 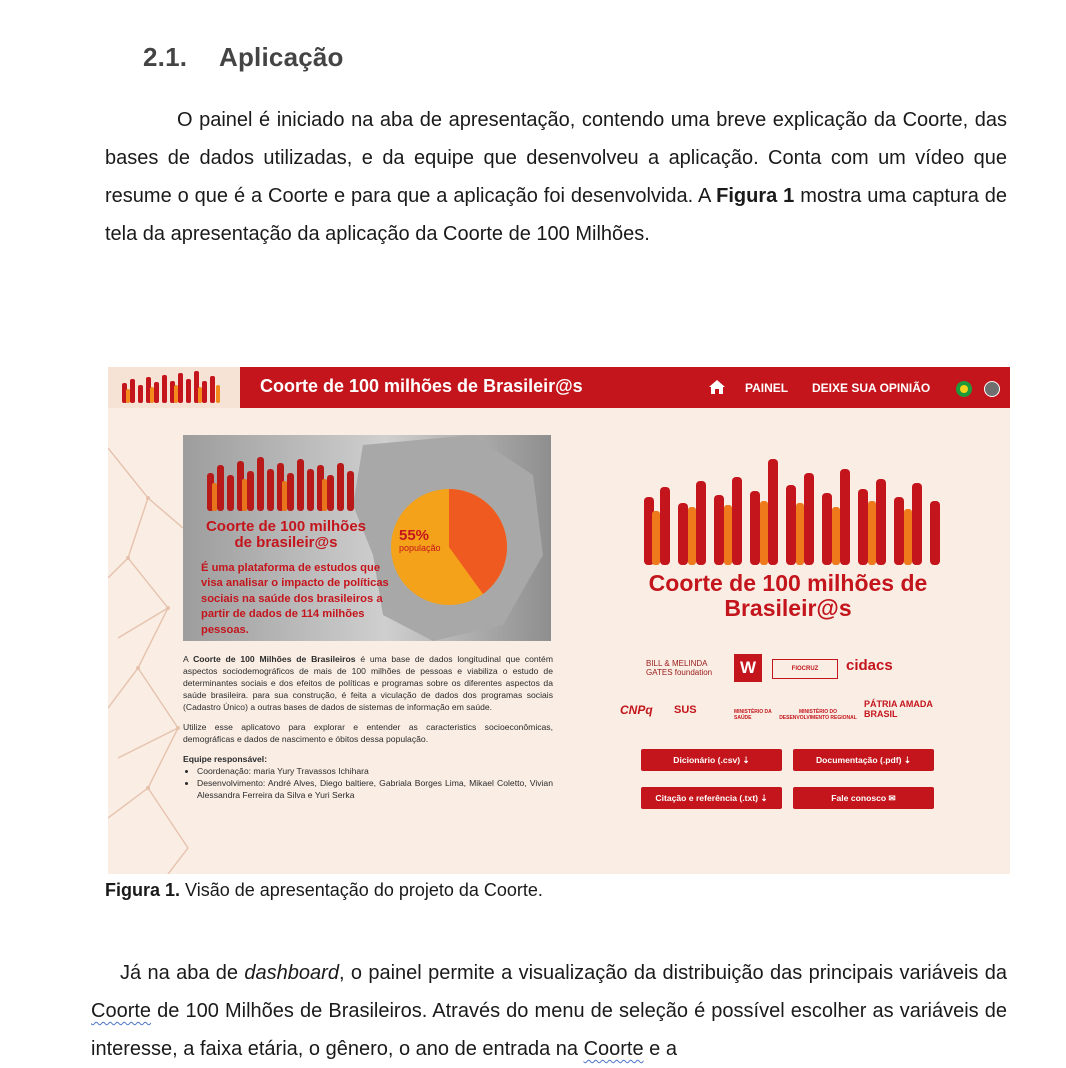 I want to click on nav-painel: PAINEL, so click(x=766, y=388).